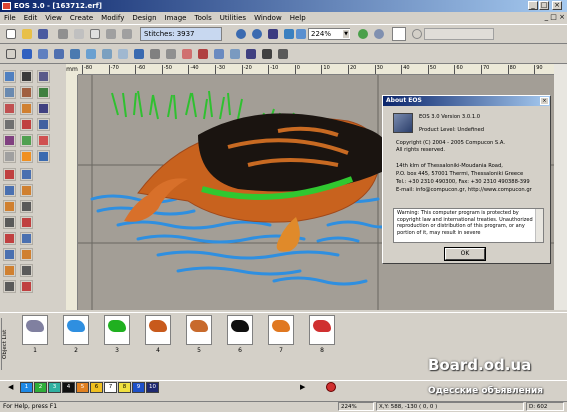  I want to click on color-swatch: 7, so click(110, 387).